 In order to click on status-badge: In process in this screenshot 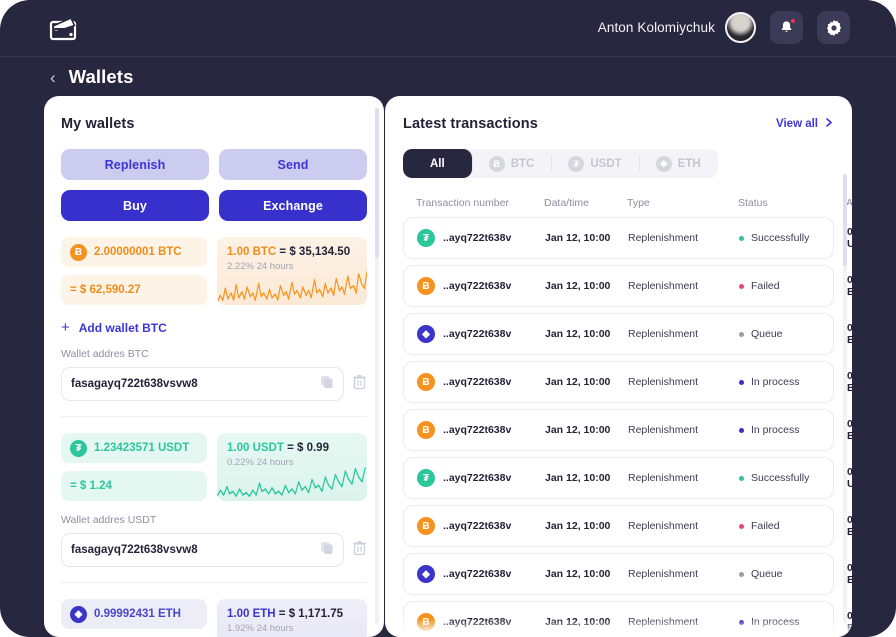, I will do `click(793, 622)`.